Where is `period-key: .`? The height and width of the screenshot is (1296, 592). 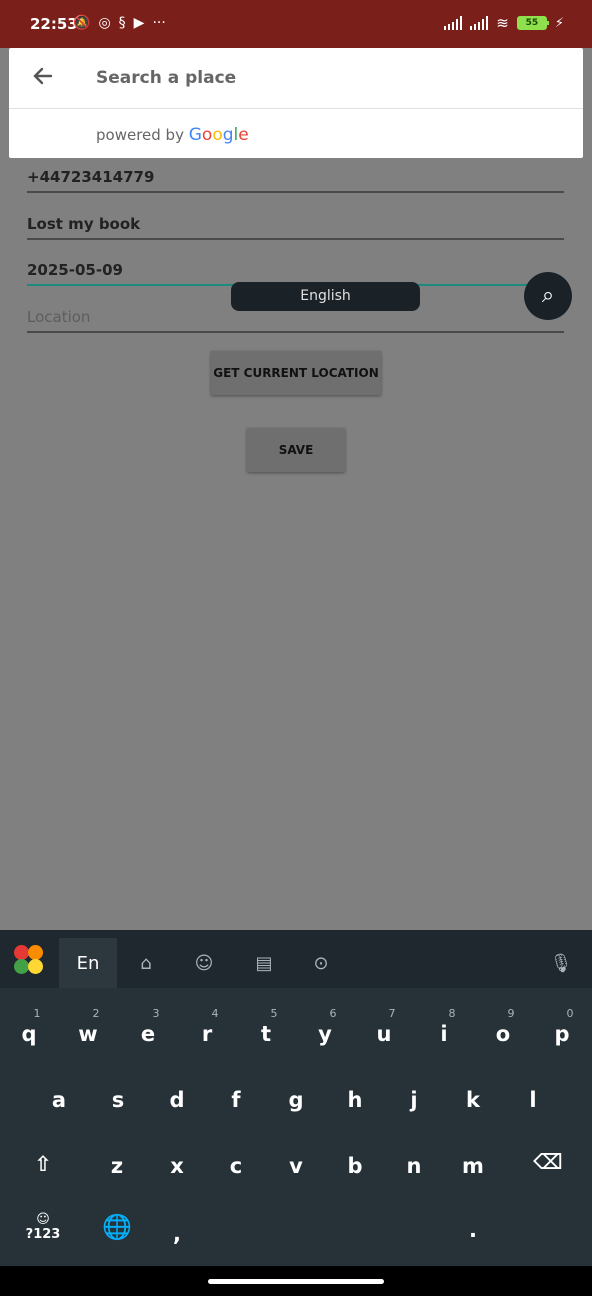 period-key: . is located at coordinates (473, 1230).